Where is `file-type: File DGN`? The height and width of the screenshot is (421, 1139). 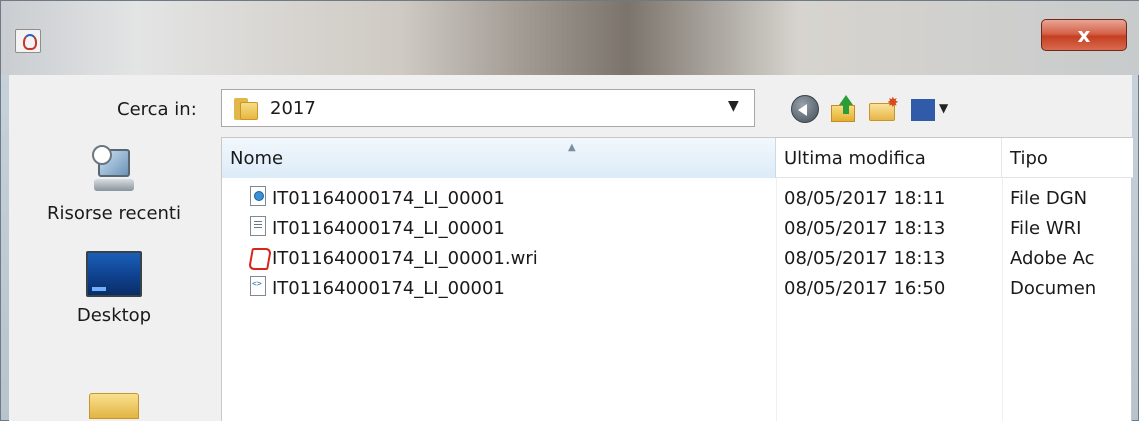 file-type: File DGN is located at coordinates (1049, 198).